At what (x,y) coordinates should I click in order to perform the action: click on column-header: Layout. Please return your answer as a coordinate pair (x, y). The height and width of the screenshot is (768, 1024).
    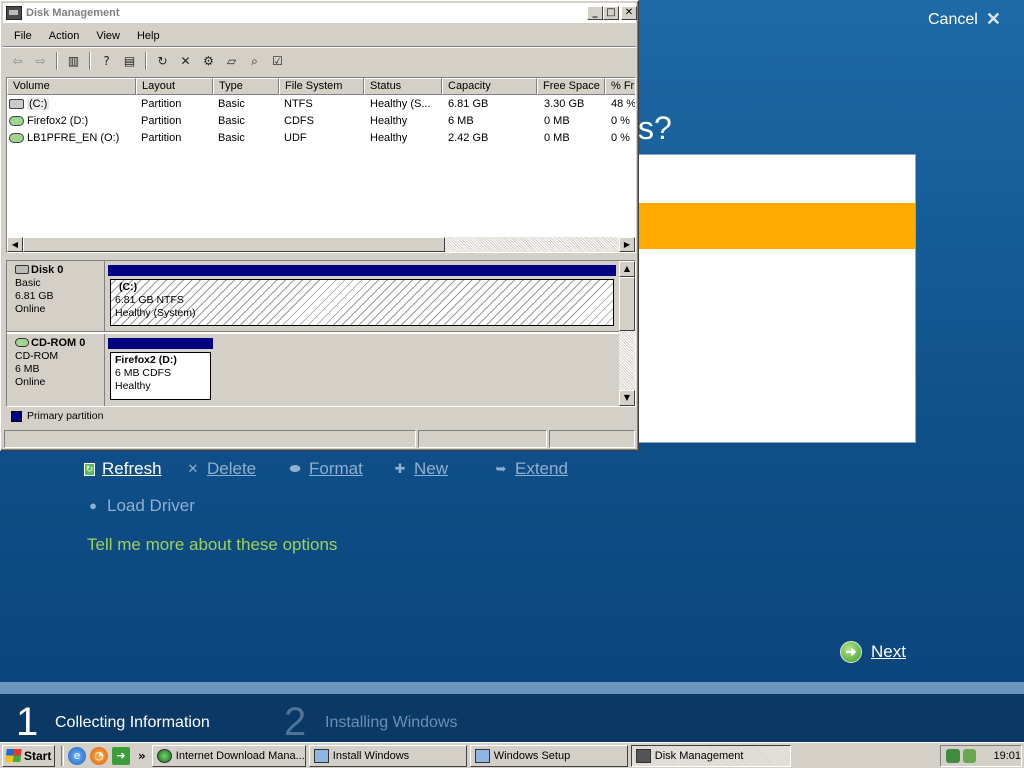
    Looking at the image, I should click on (174, 86).